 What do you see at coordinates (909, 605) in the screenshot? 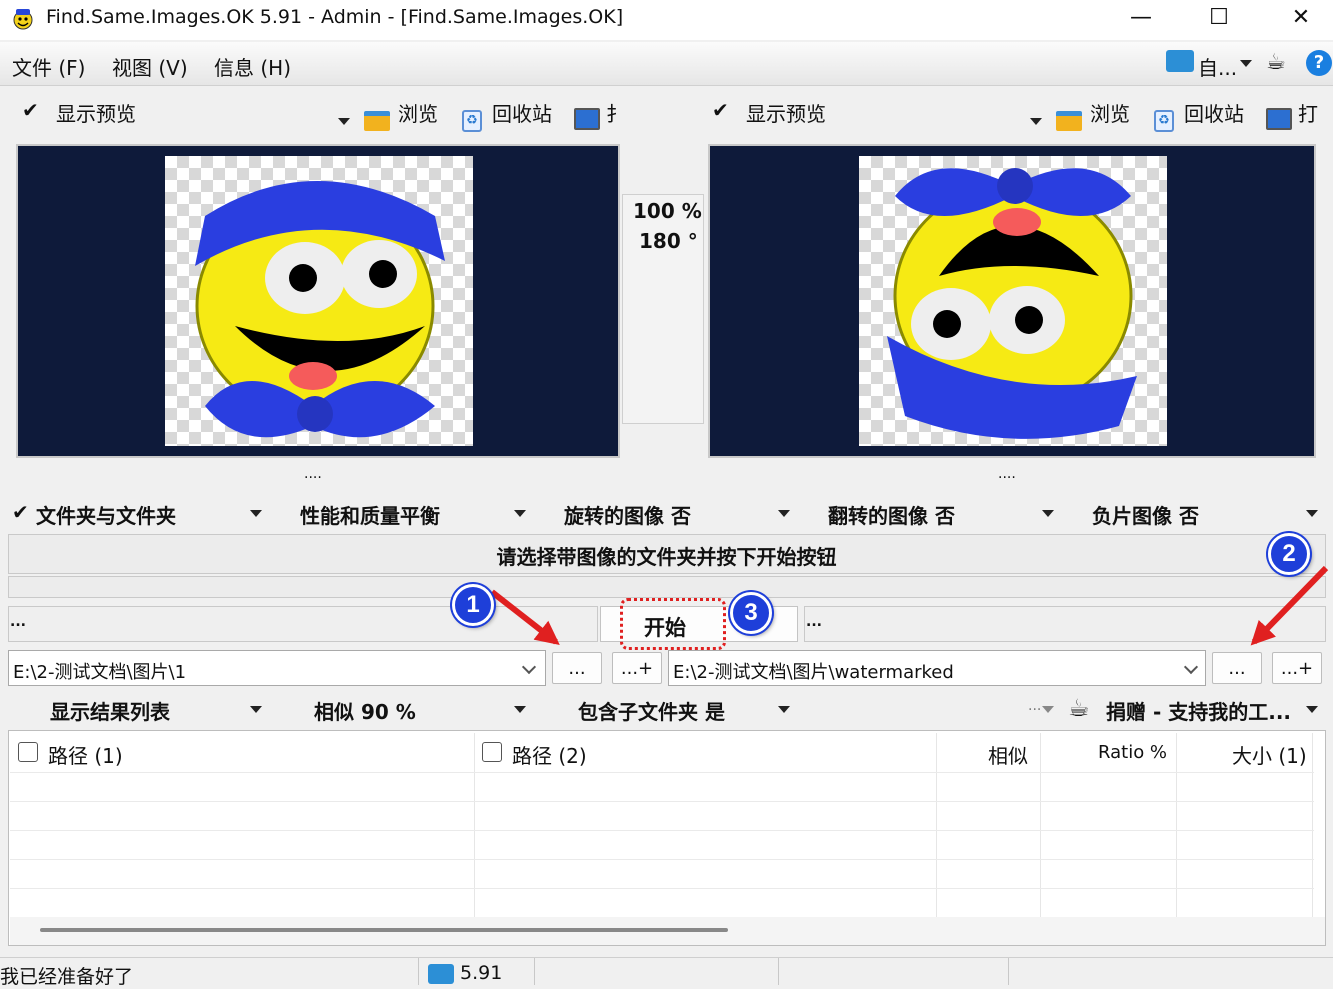
I see `annotation-arrows` at bounding box center [909, 605].